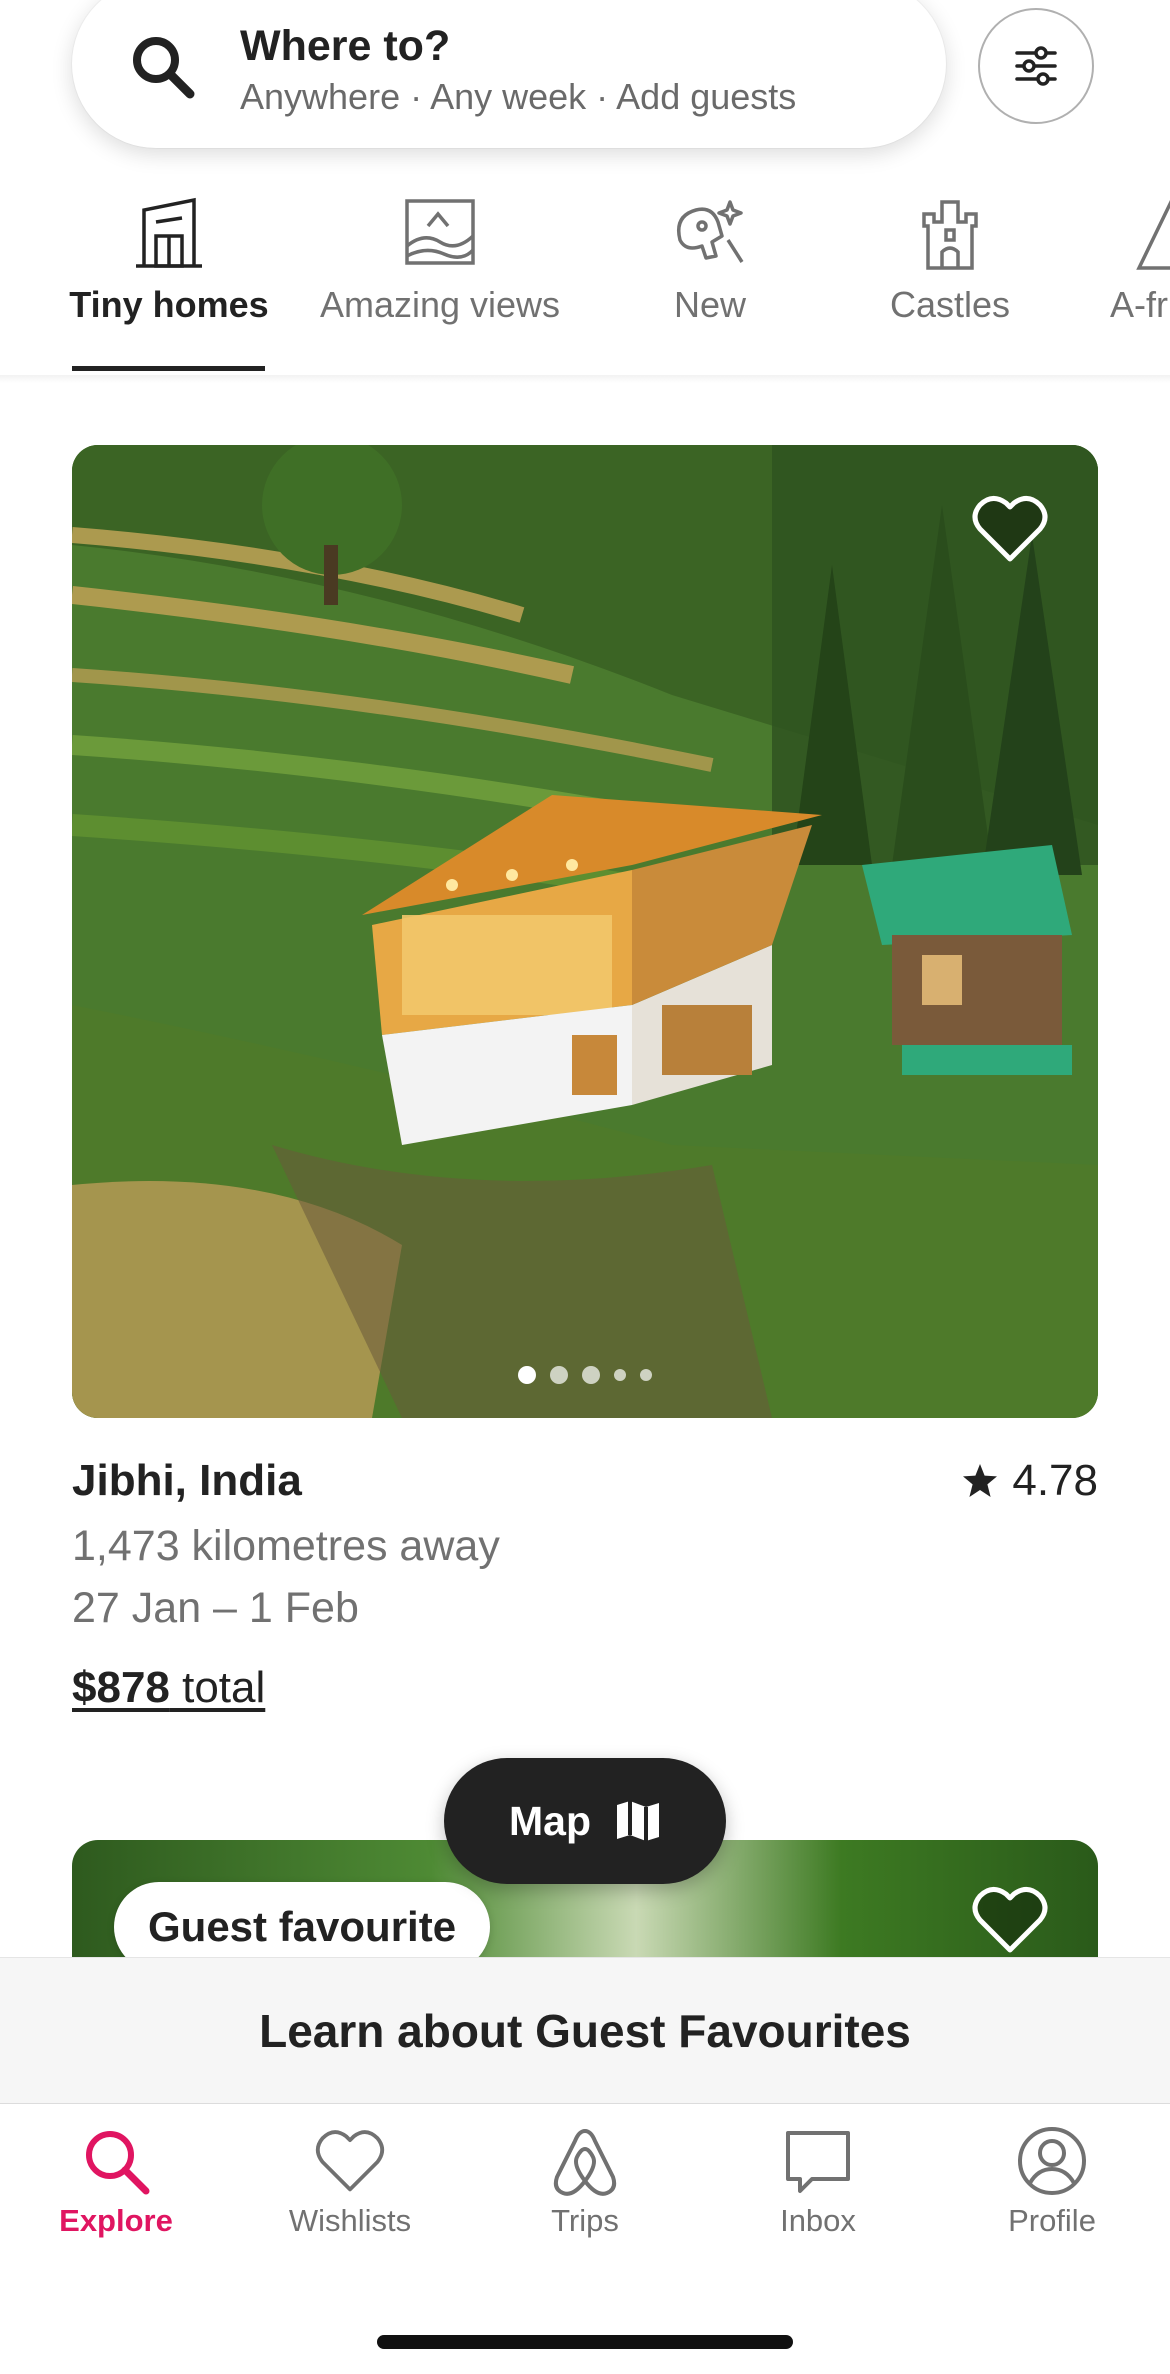 The height and width of the screenshot is (2374, 1170). Describe the element at coordinates (638, 1821) in the screenshot. I see `map-icon` at that location.